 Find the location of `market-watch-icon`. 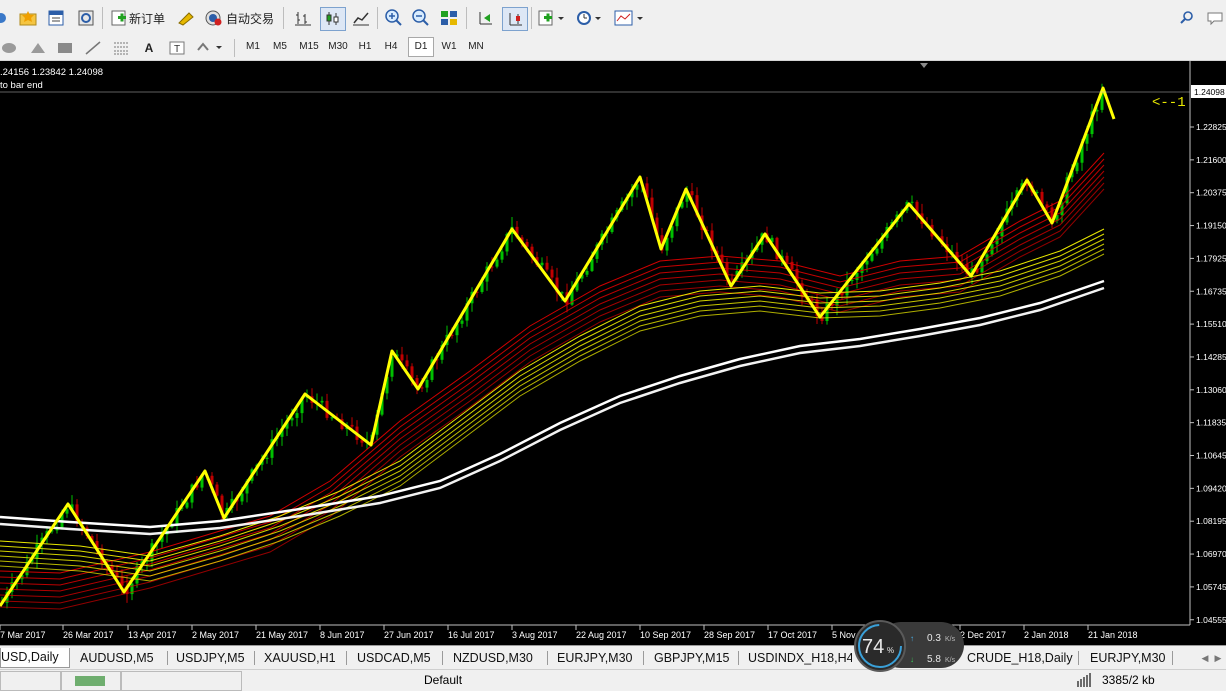

market-watch-icon is located at coordinates (56, 18).